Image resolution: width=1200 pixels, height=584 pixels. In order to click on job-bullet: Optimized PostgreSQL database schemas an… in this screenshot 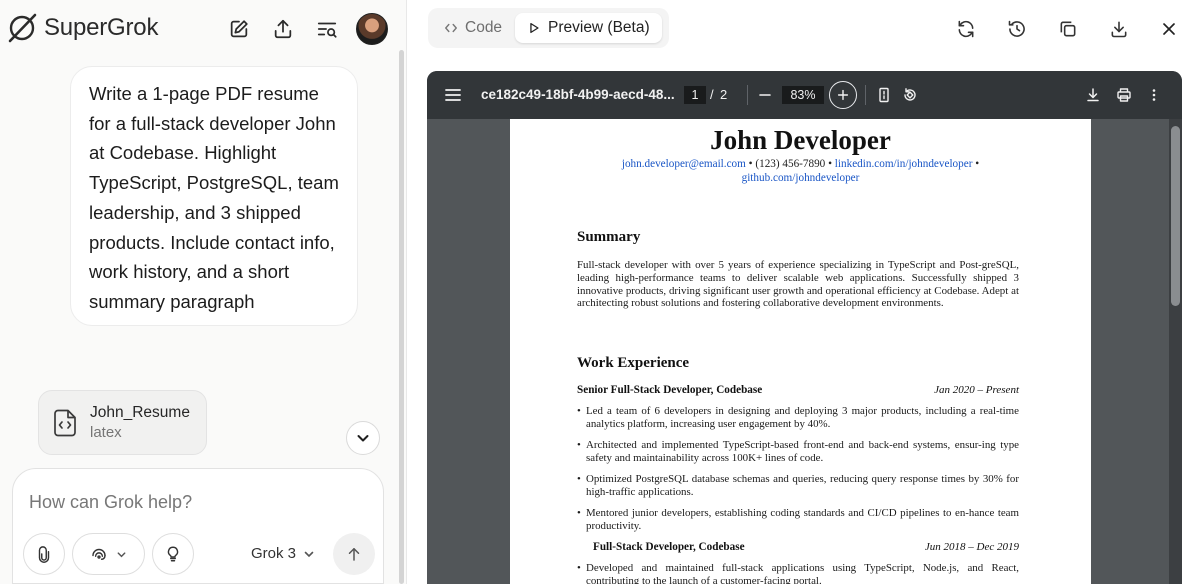, I will do `click(798, 486)`.